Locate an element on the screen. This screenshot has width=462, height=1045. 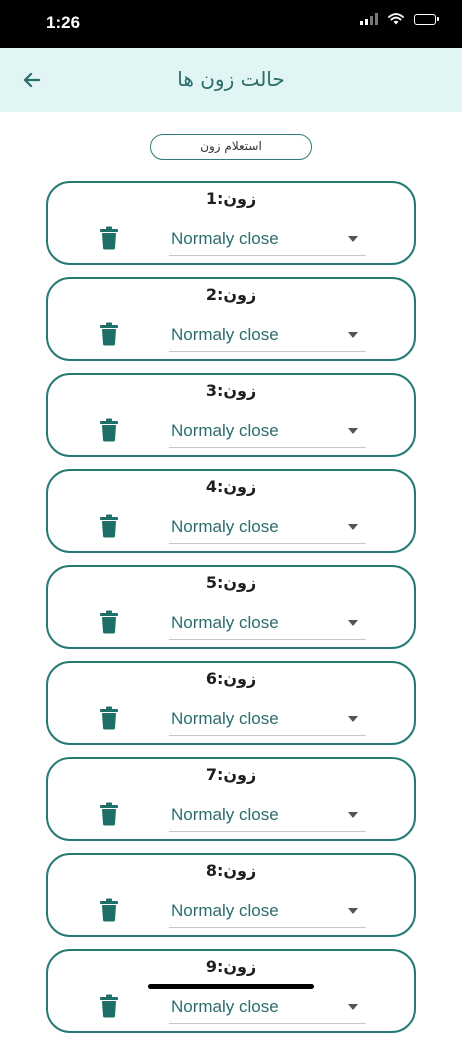
zone-card: زون:7 Normaly close is located at coordinates (231, 799).